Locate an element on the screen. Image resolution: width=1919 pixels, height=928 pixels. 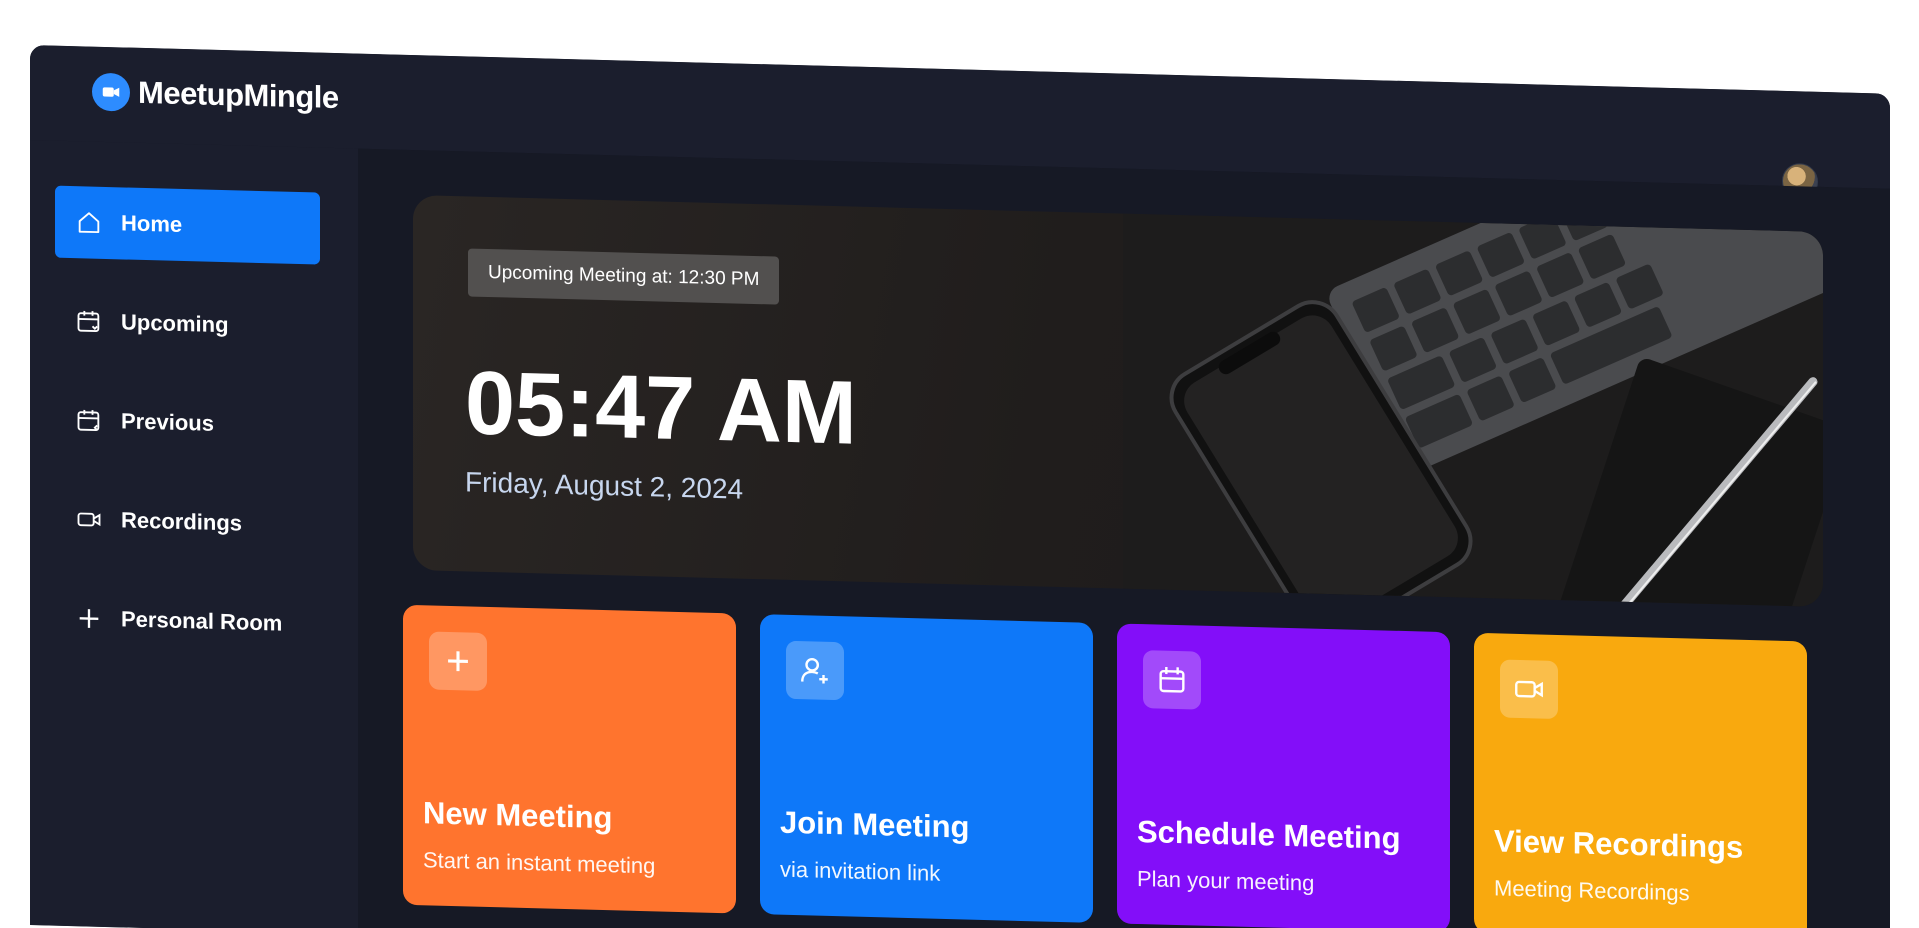
card-subtitle: Plan your meeting is located at coordinates (1226, 880).